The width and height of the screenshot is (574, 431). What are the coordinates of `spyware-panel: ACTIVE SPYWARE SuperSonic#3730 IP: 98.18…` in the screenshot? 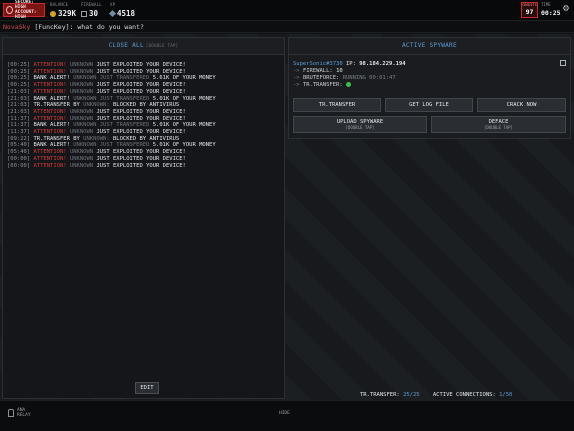 It's located at (429, 88).